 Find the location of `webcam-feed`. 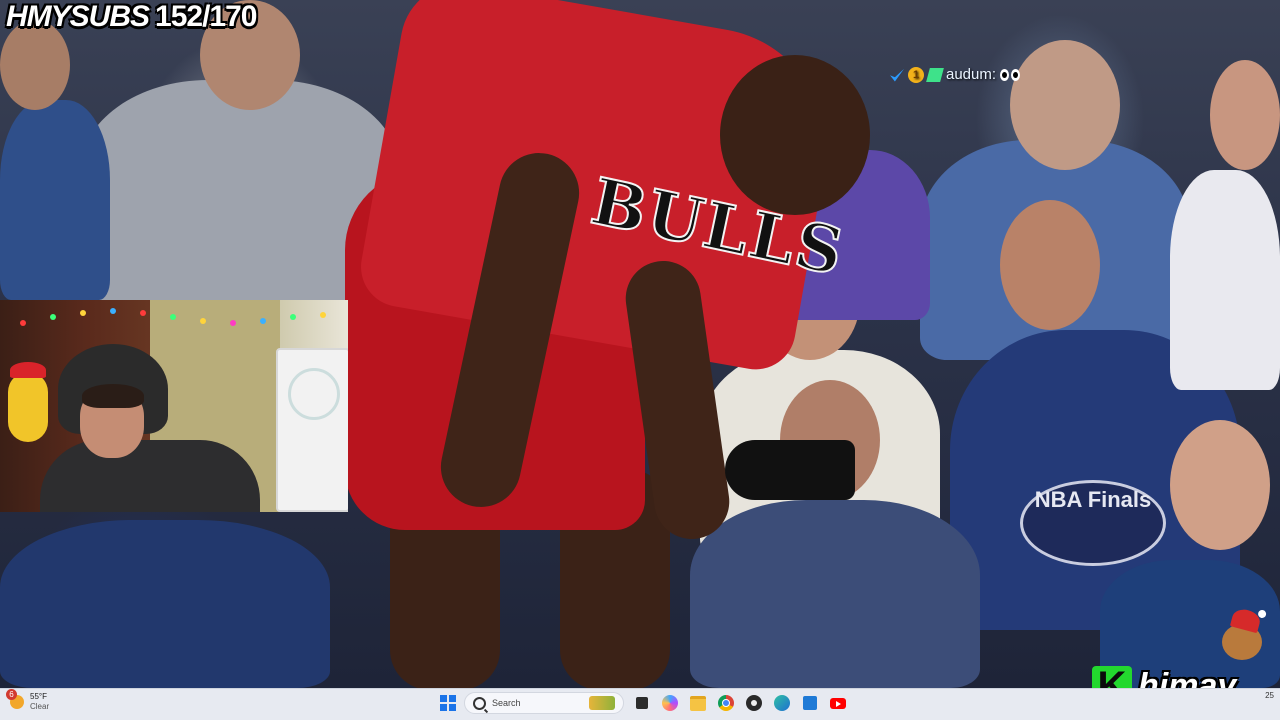

webcam-feed is located at coordinates (174, 406).